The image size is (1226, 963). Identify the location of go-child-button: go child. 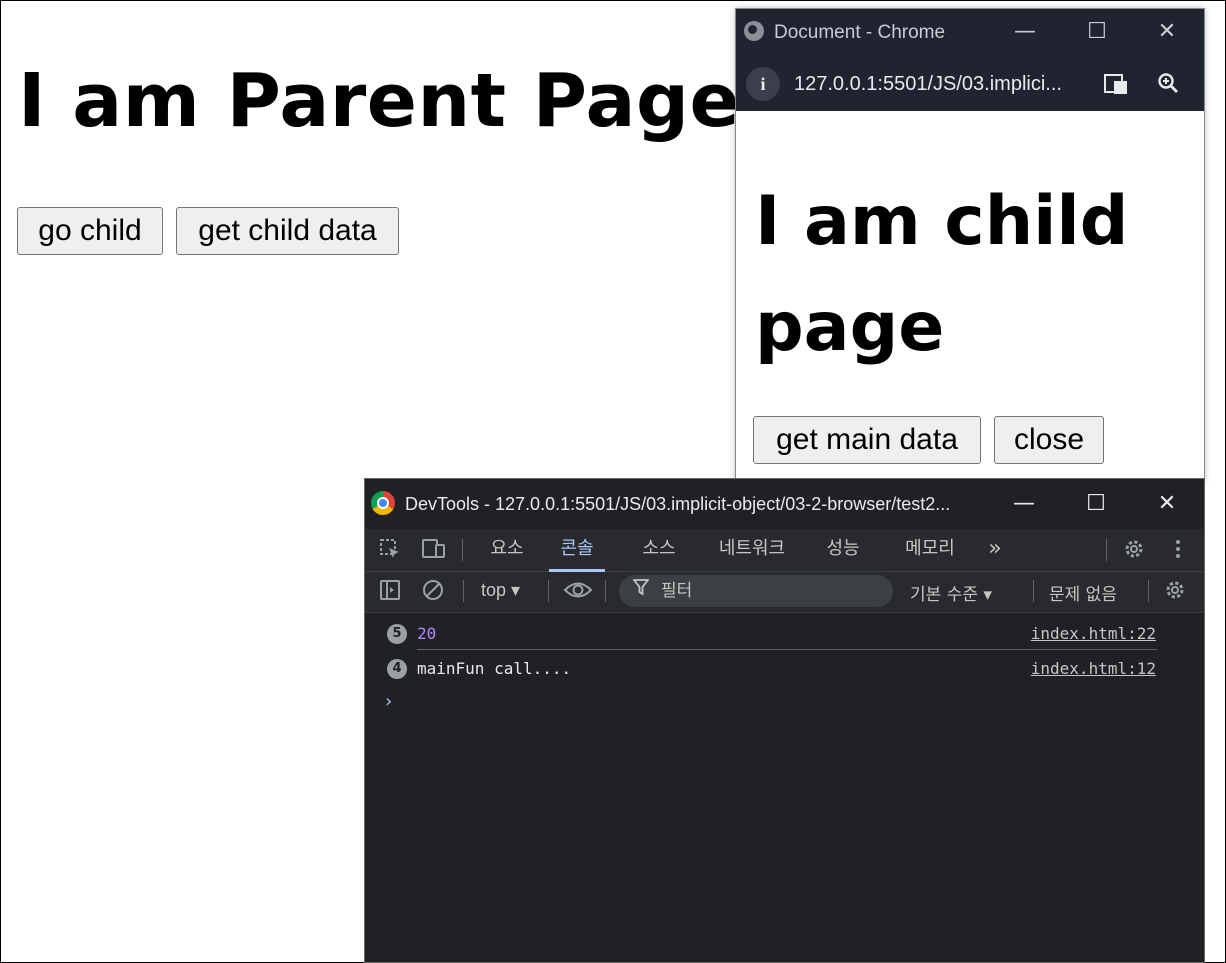
(90, 231).